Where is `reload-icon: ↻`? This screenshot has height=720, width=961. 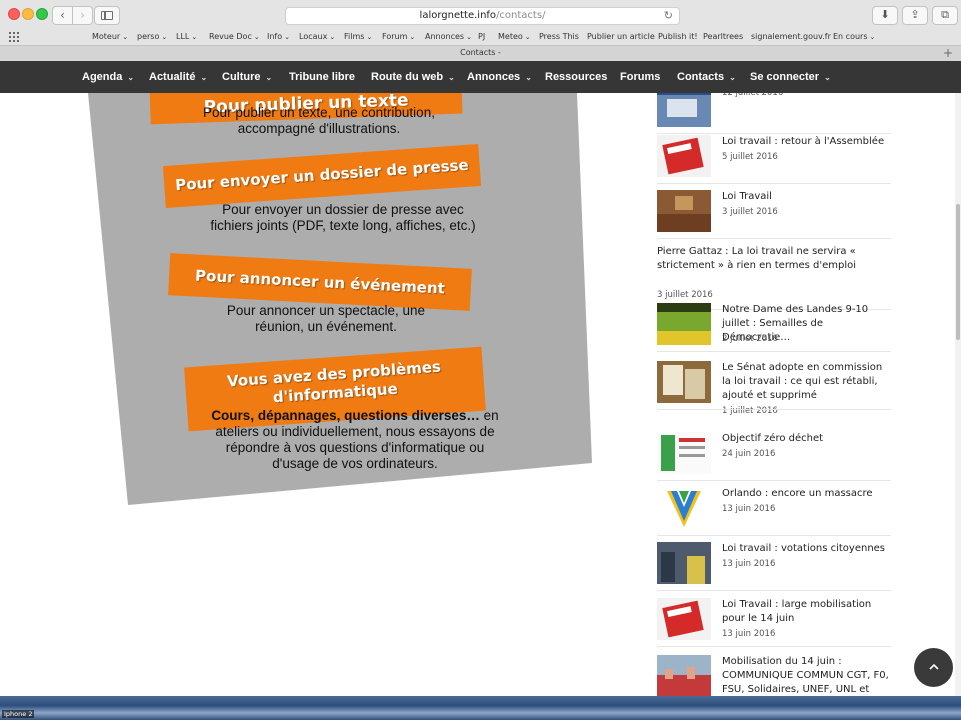
reload-icon: ↻ is located at coordinates (668, 16).